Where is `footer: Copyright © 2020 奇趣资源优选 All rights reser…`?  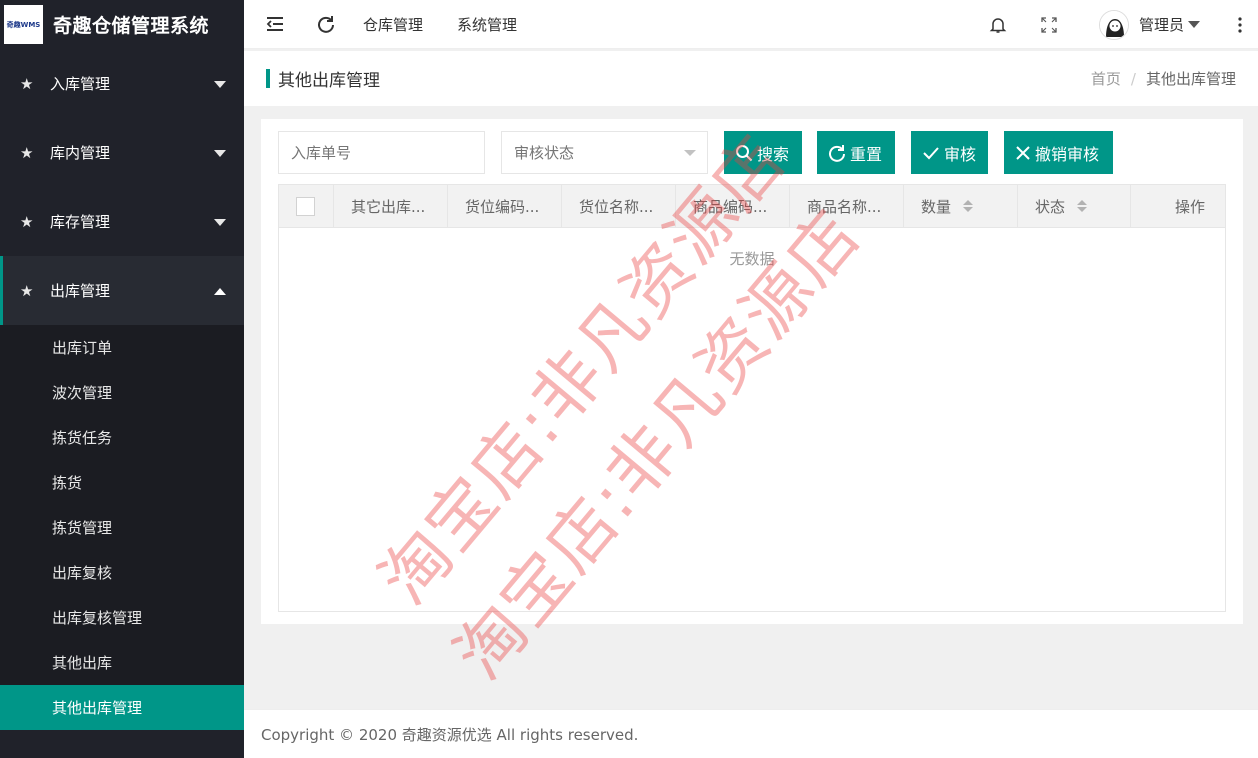
footer: Copyright © 2020 奇趣资源优选 All rights reser… is located at coordinates (751, 733).